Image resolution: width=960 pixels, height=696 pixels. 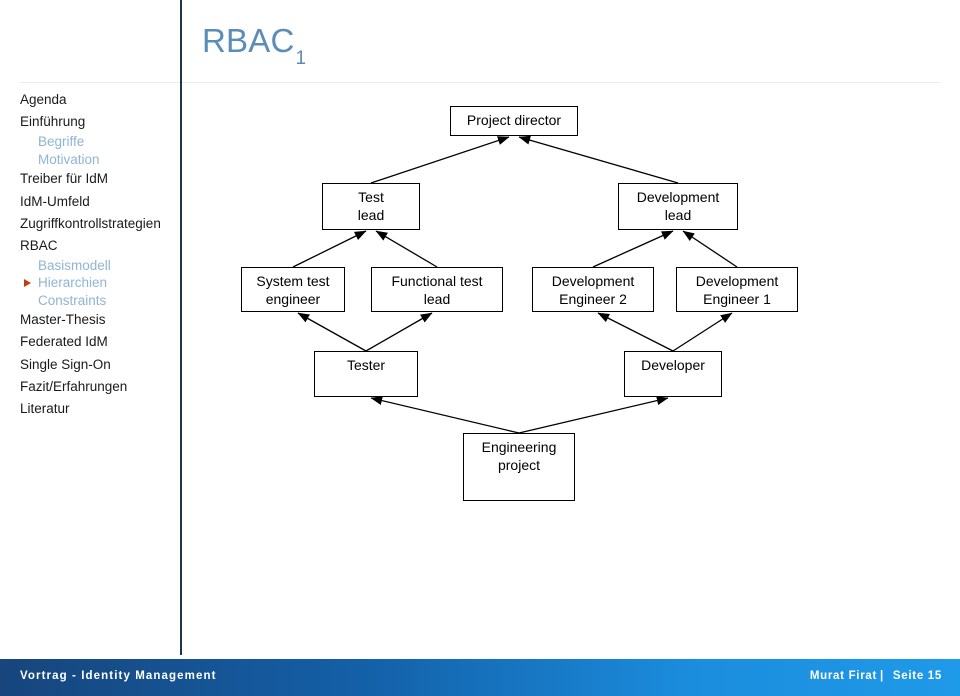 I want to click on footer-author: Murat Firat, so click(x=843, y=676).